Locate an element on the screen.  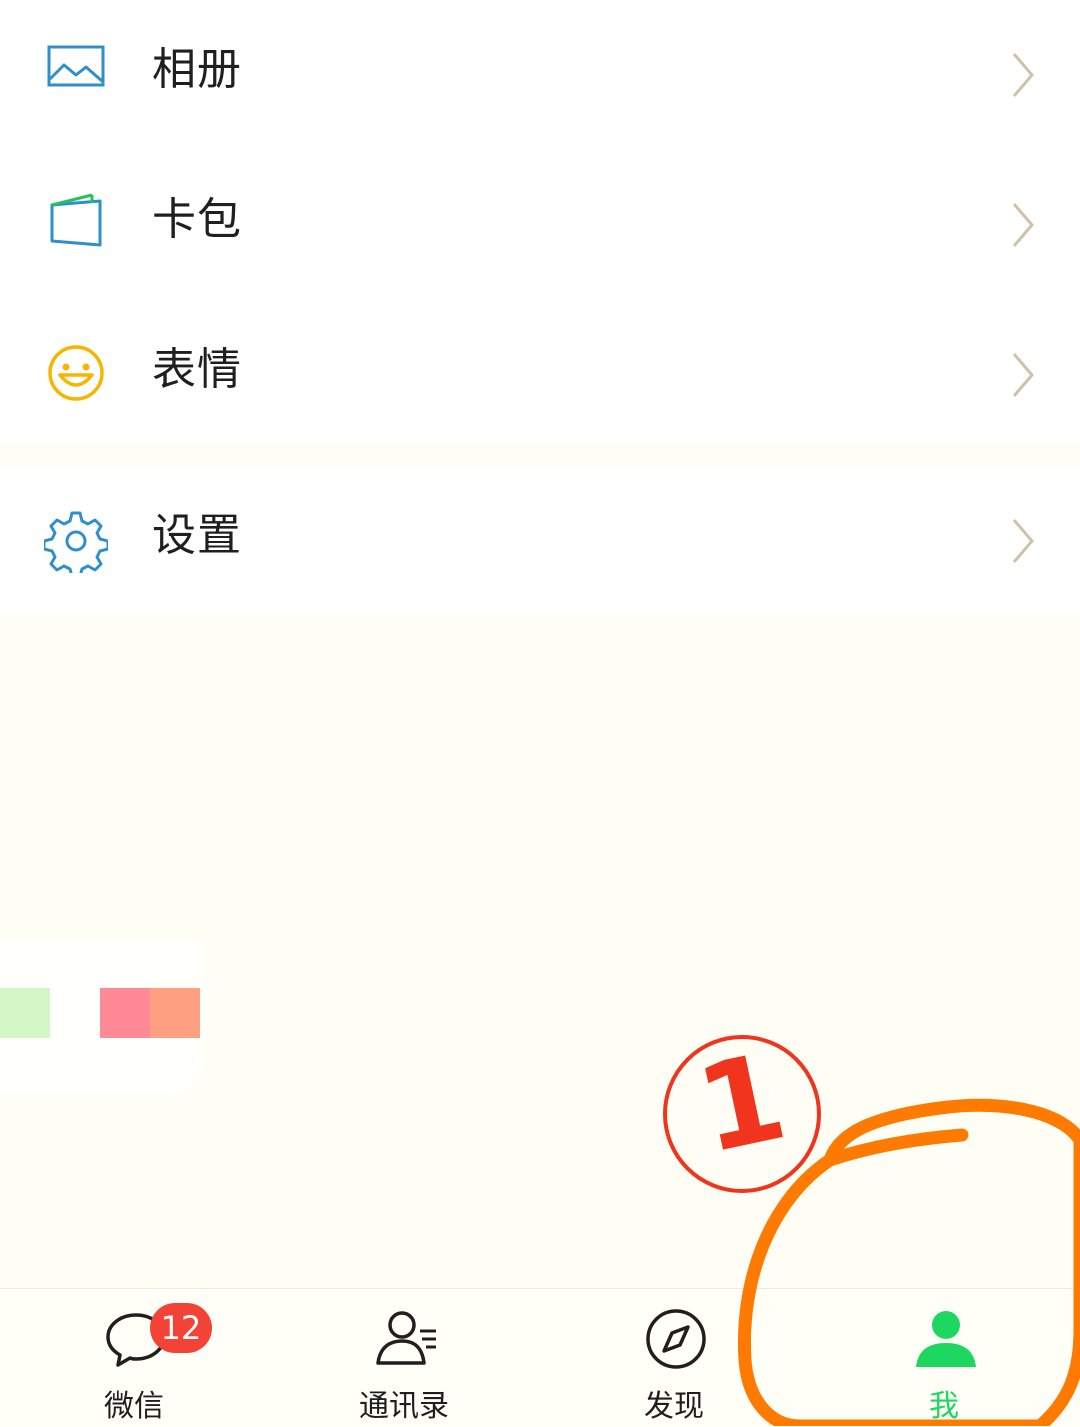
tab-contacts: 通讯录 is located at coordinates (404, 1358).